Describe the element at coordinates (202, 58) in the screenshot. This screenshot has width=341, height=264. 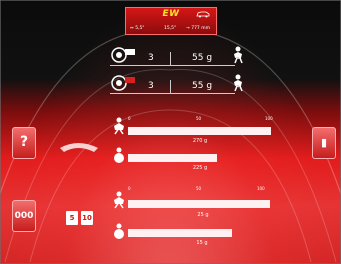
I see `inner-weight: 55 g` at that location.